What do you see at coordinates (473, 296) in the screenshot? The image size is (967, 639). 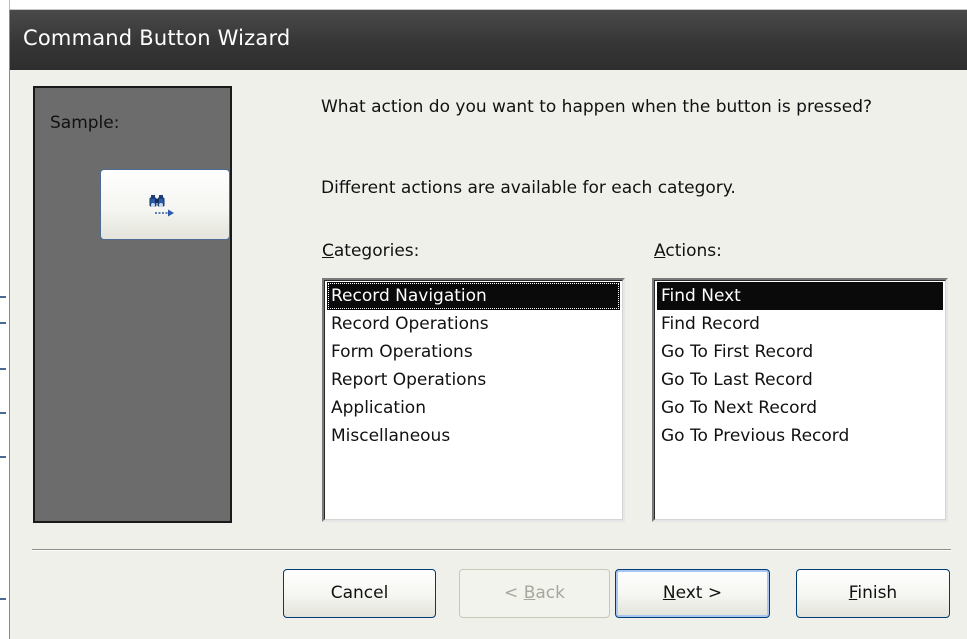 I see `categories-item-record-navigation: Record Navigation` at bounding box center [473, 296].